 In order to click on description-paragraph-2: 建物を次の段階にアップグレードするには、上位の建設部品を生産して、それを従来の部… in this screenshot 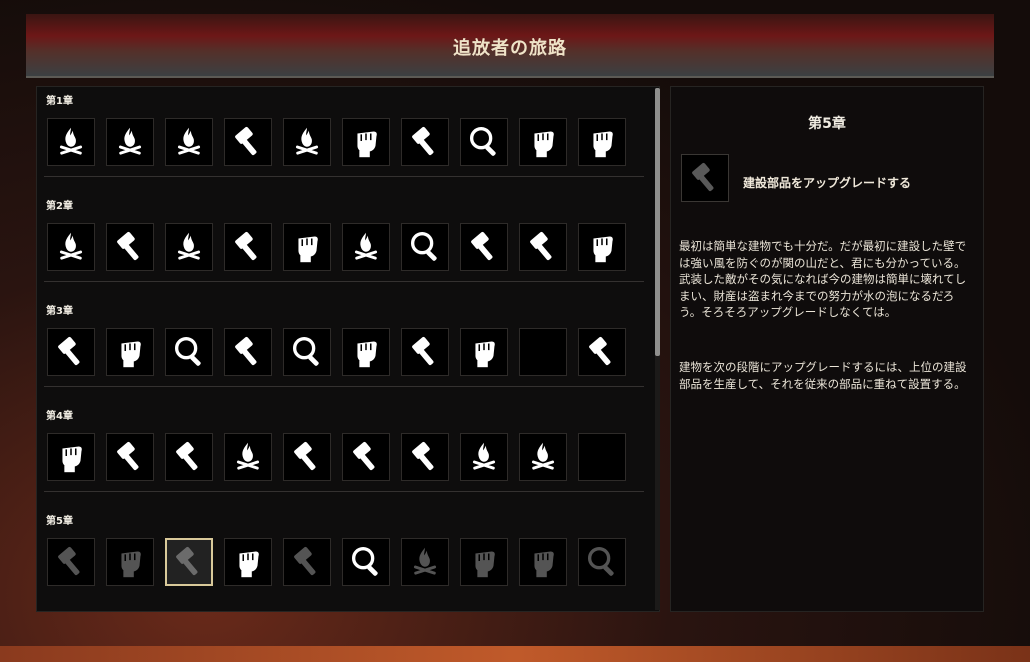, I will do `click(823, 375)`.